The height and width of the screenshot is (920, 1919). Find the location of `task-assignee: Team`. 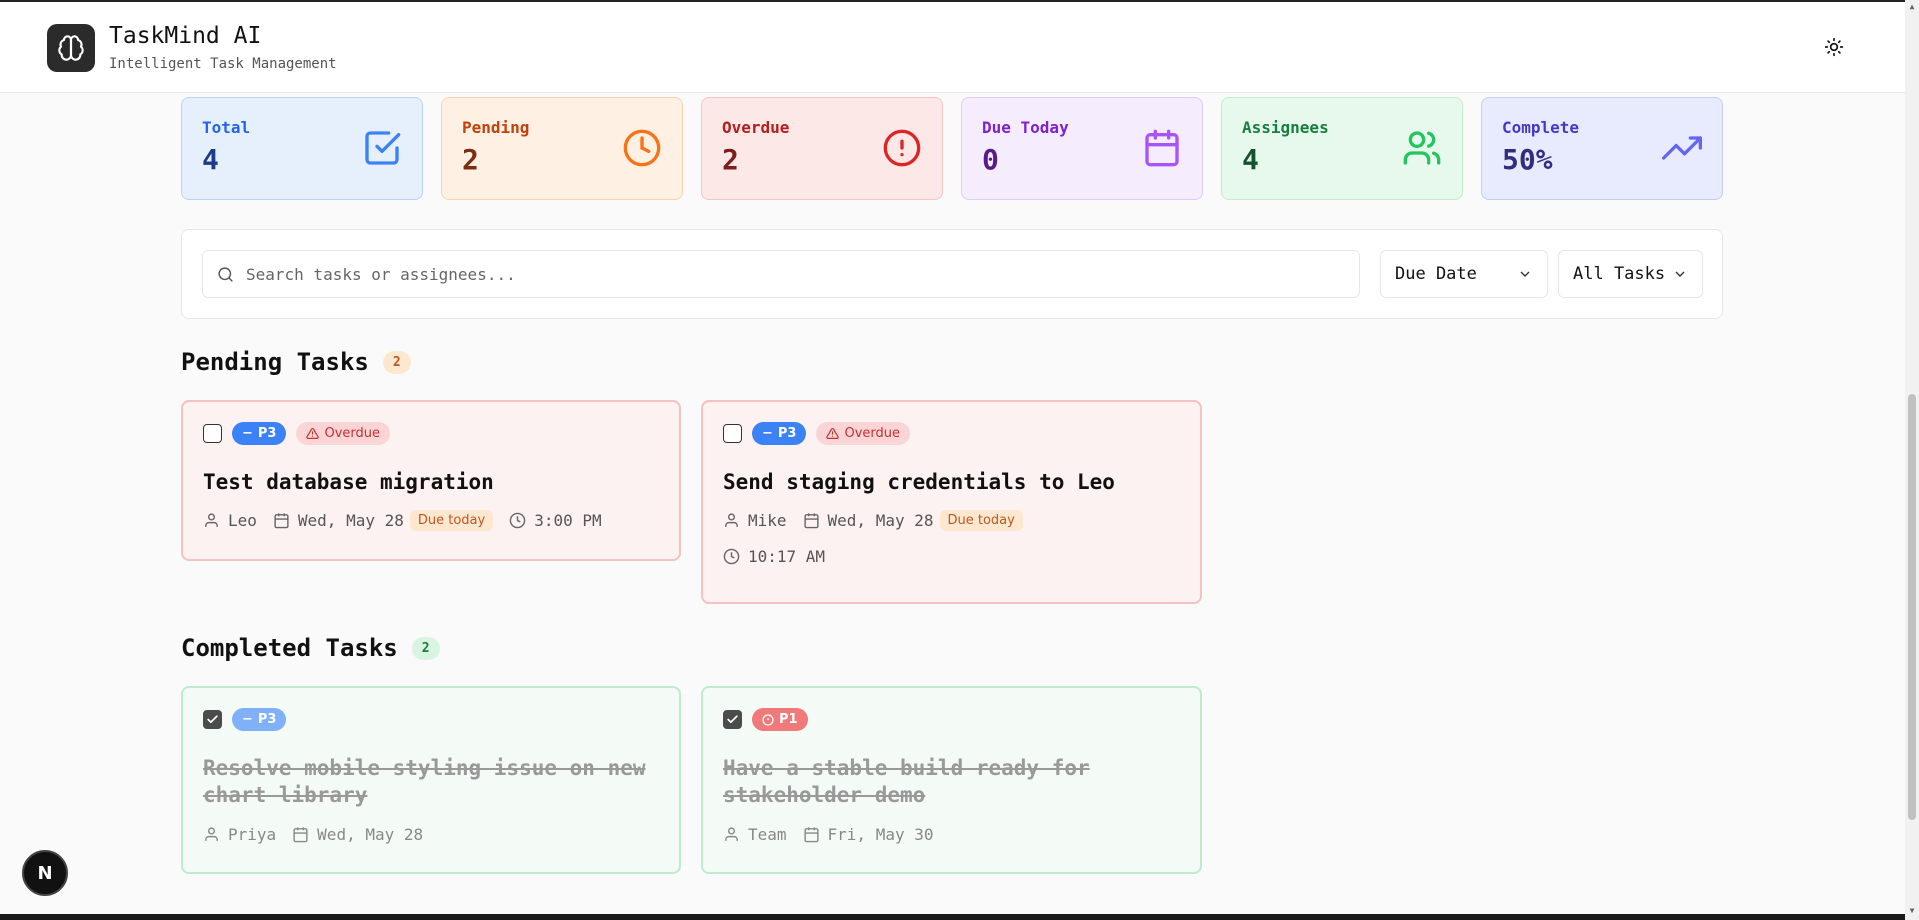

task-assignee: Team is located at coordinates (767, 834).